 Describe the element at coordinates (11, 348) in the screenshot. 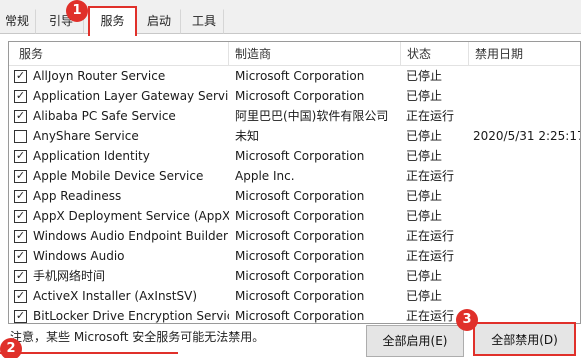

I see `annotation-marker-2: 2` at that location.